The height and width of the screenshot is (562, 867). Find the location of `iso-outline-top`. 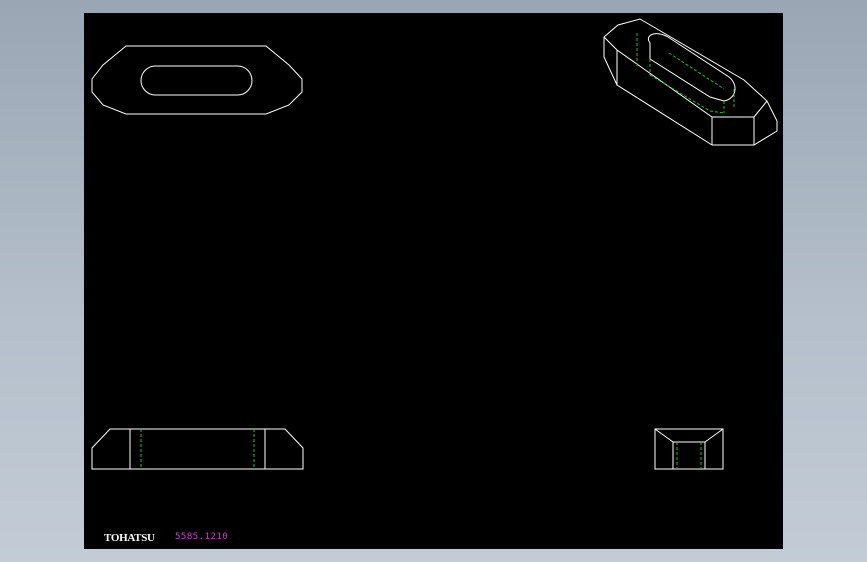

iso-outline-top is located at coordinates (690, 70).